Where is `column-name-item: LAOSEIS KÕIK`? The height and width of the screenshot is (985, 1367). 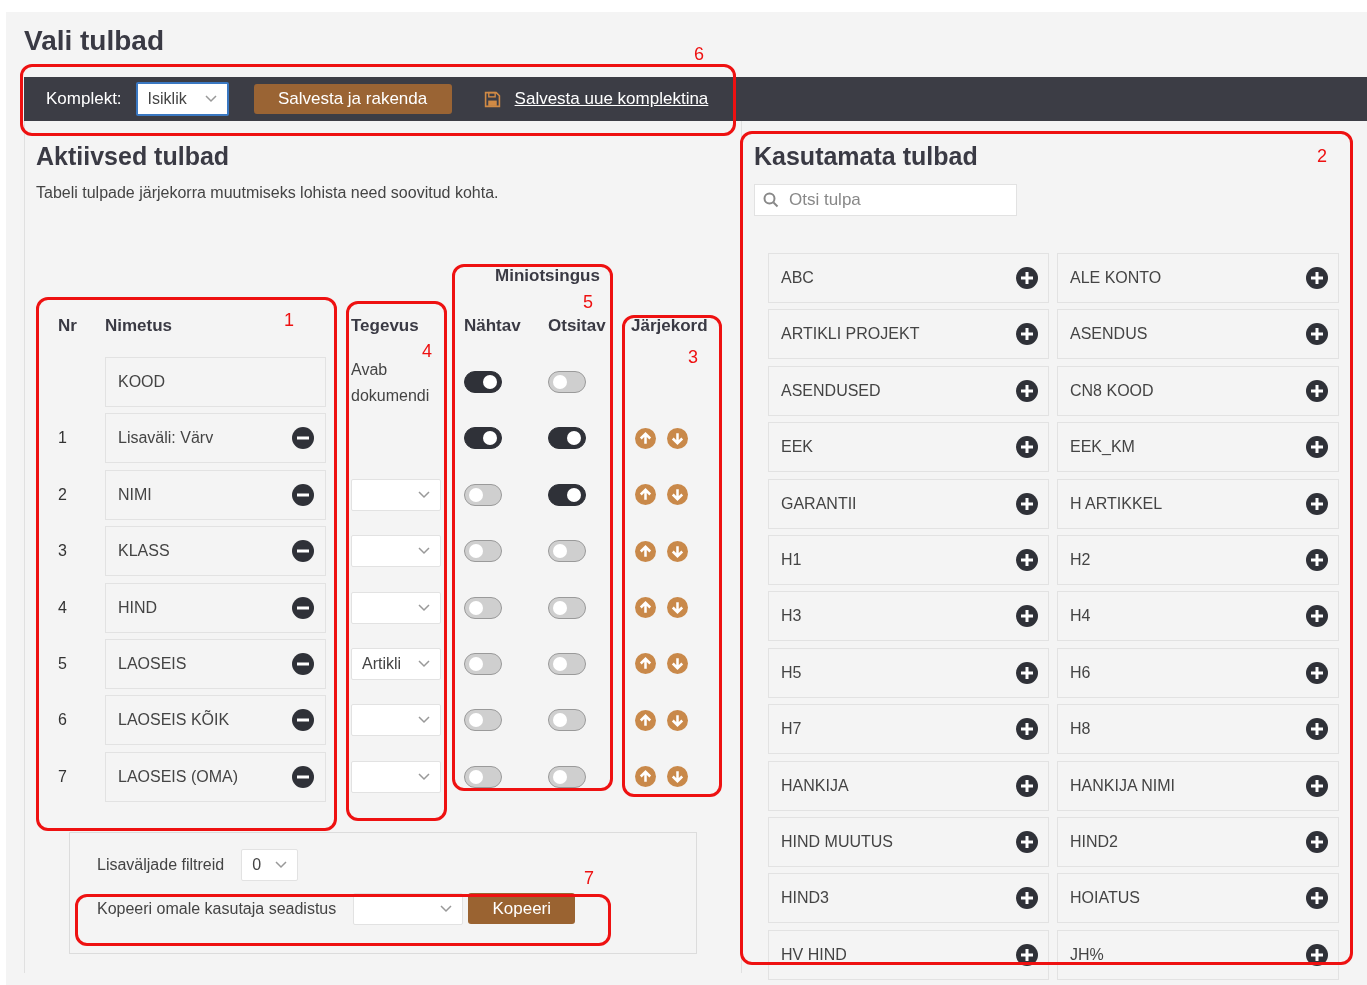 column-name-item: LAOSEIS KÕIK is located at coordinates (215, 720).